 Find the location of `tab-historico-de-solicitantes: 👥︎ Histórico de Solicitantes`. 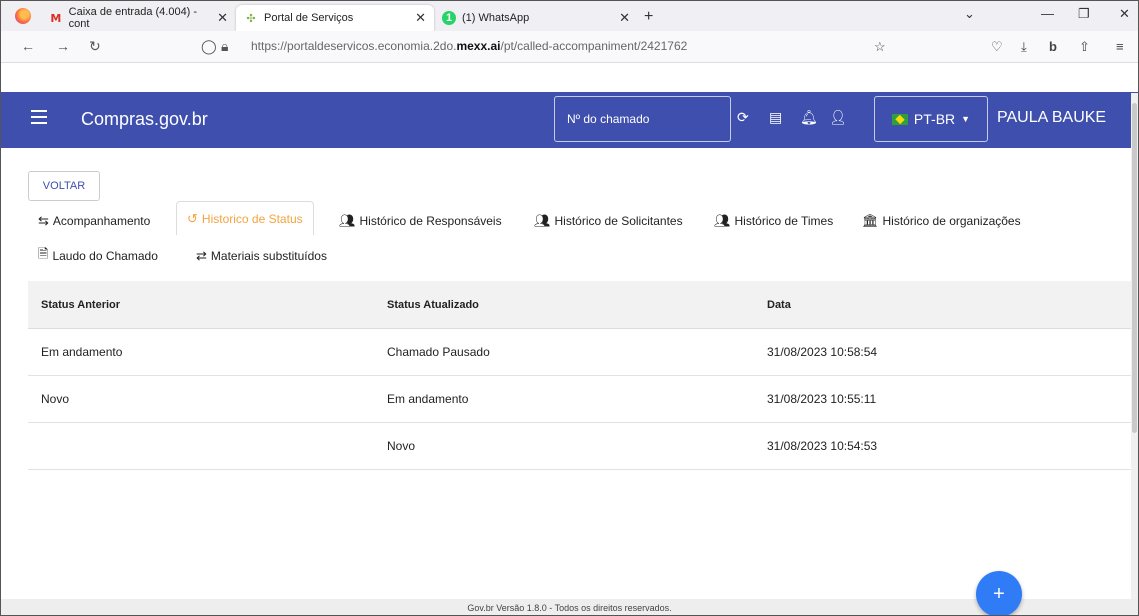

tab-historico-de-solicitantes: 👥︎ Histórico de Solicitantes is located at coordinates (608, 221).